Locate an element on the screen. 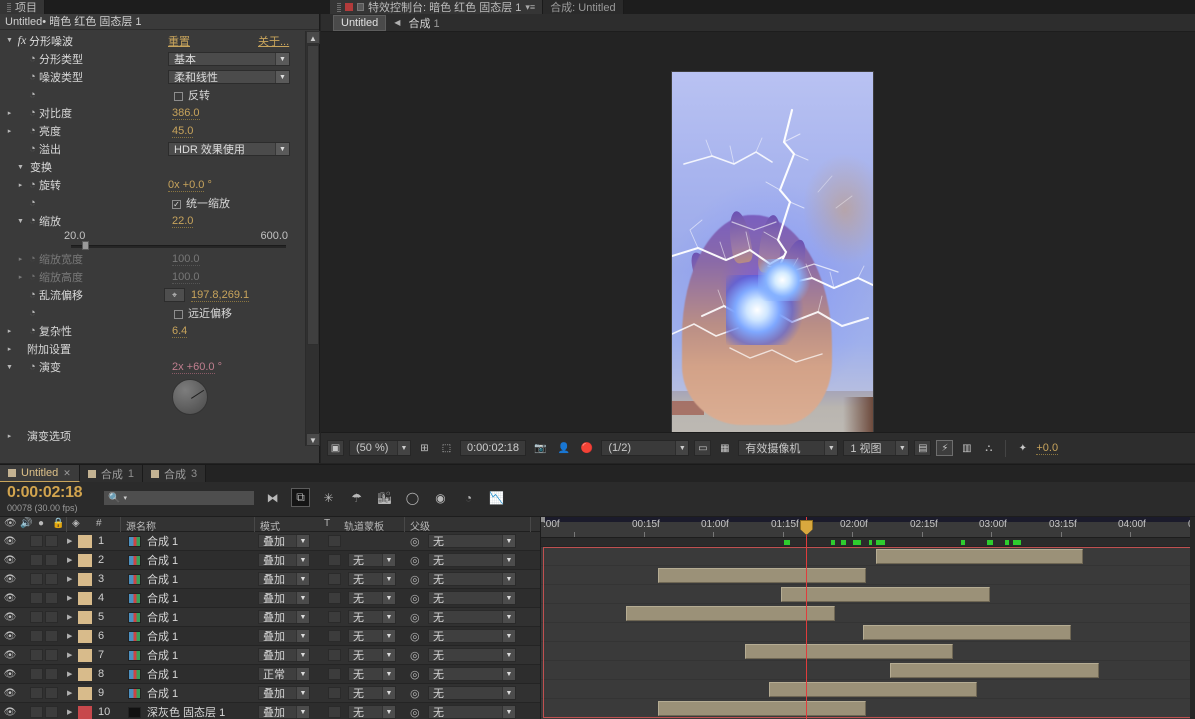 The width and height of the screenshot is (1195, 719). channel-rgb-icon: 🔴 is located at coordinates (587, 448).